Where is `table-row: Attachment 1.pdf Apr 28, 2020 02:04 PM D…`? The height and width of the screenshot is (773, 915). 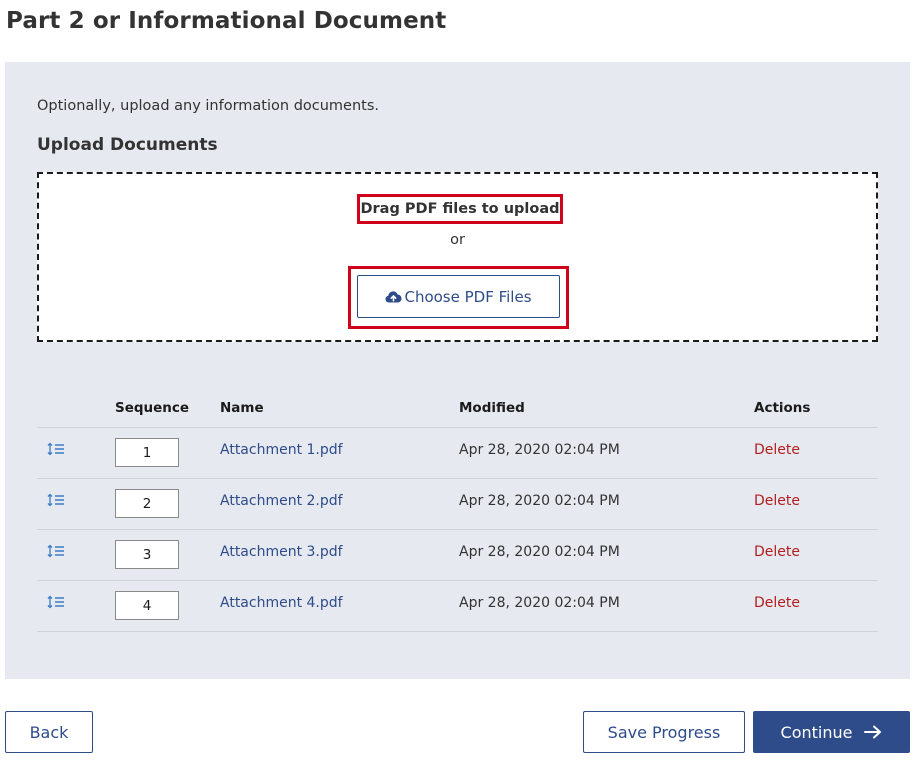
table-row: Attachment 1.pdf Apr 28, 2020 02:04 PM D… is located at coordinates (457, 453).